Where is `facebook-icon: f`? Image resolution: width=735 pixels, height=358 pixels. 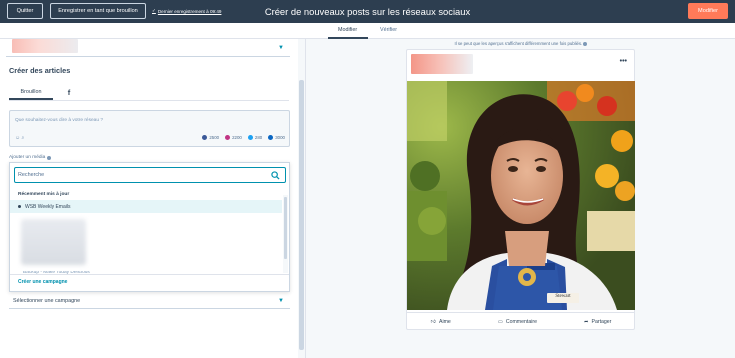 facebook-icon: f is located at coordinates (69, 92).